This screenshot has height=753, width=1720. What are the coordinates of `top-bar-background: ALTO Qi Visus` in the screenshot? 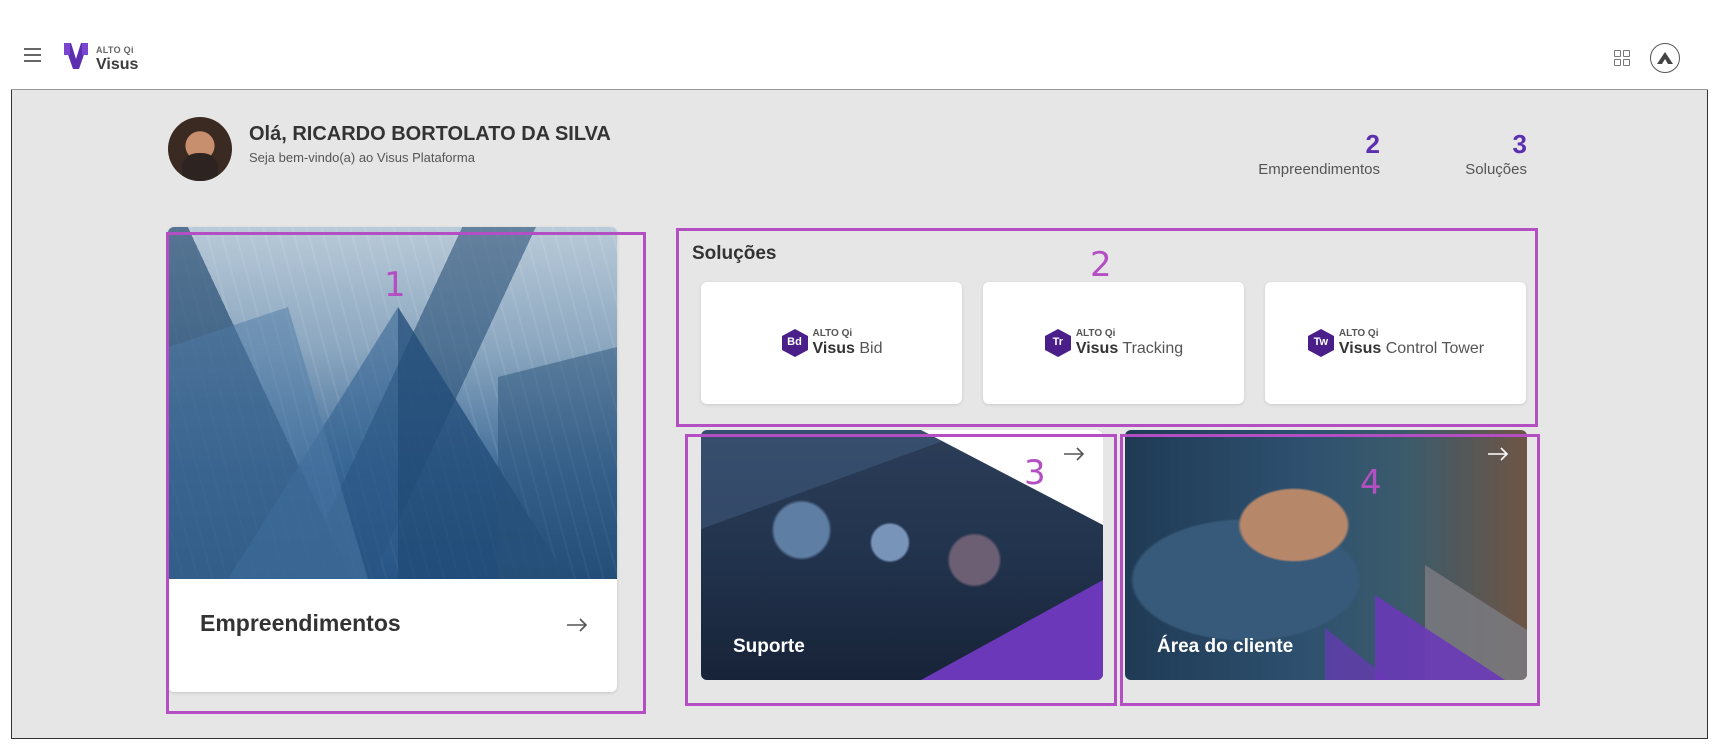 It's located at (859, 52).